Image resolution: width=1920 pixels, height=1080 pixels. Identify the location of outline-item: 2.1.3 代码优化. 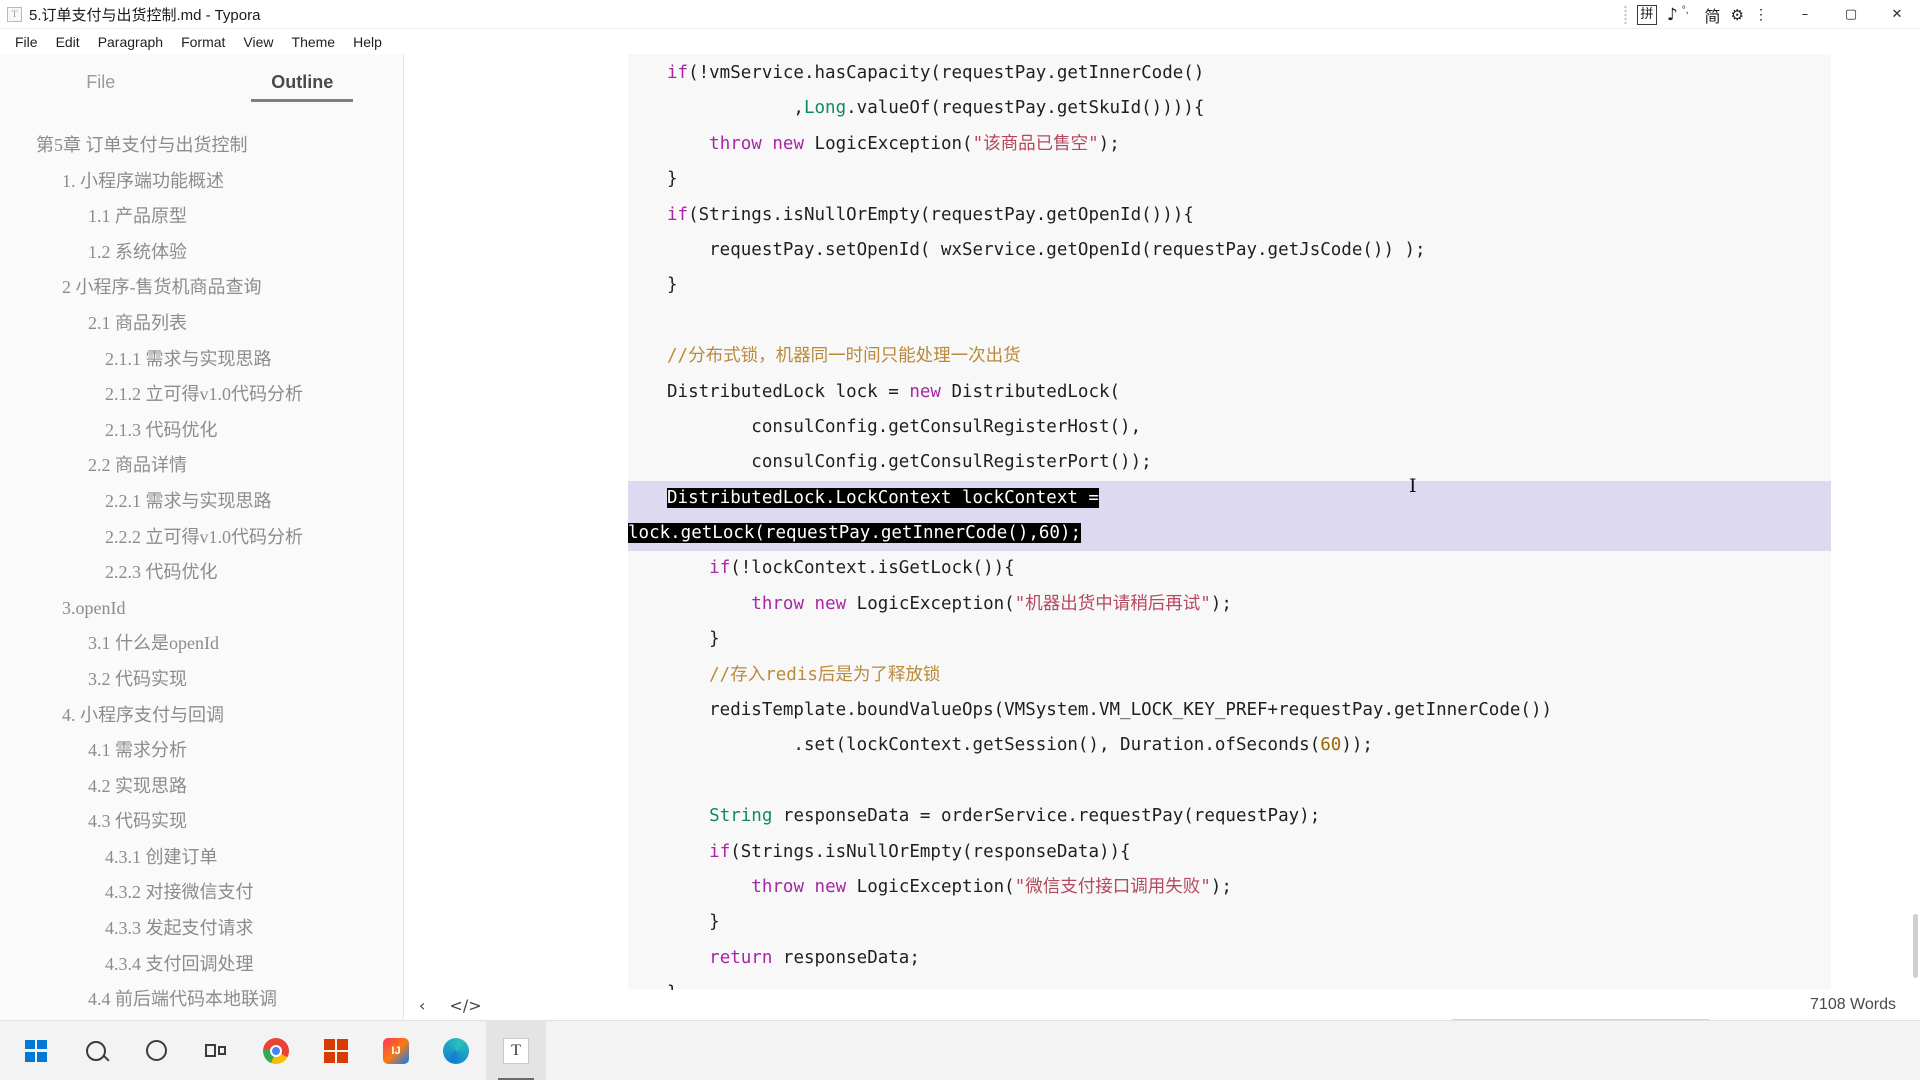
(201, 431).